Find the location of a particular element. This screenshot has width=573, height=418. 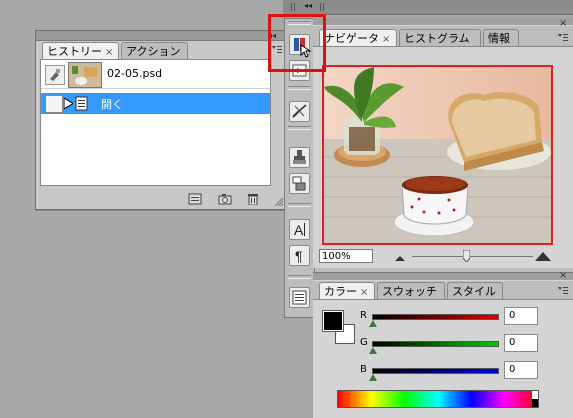

zoom-level-field: 100% is located at coordinates (346, 256).